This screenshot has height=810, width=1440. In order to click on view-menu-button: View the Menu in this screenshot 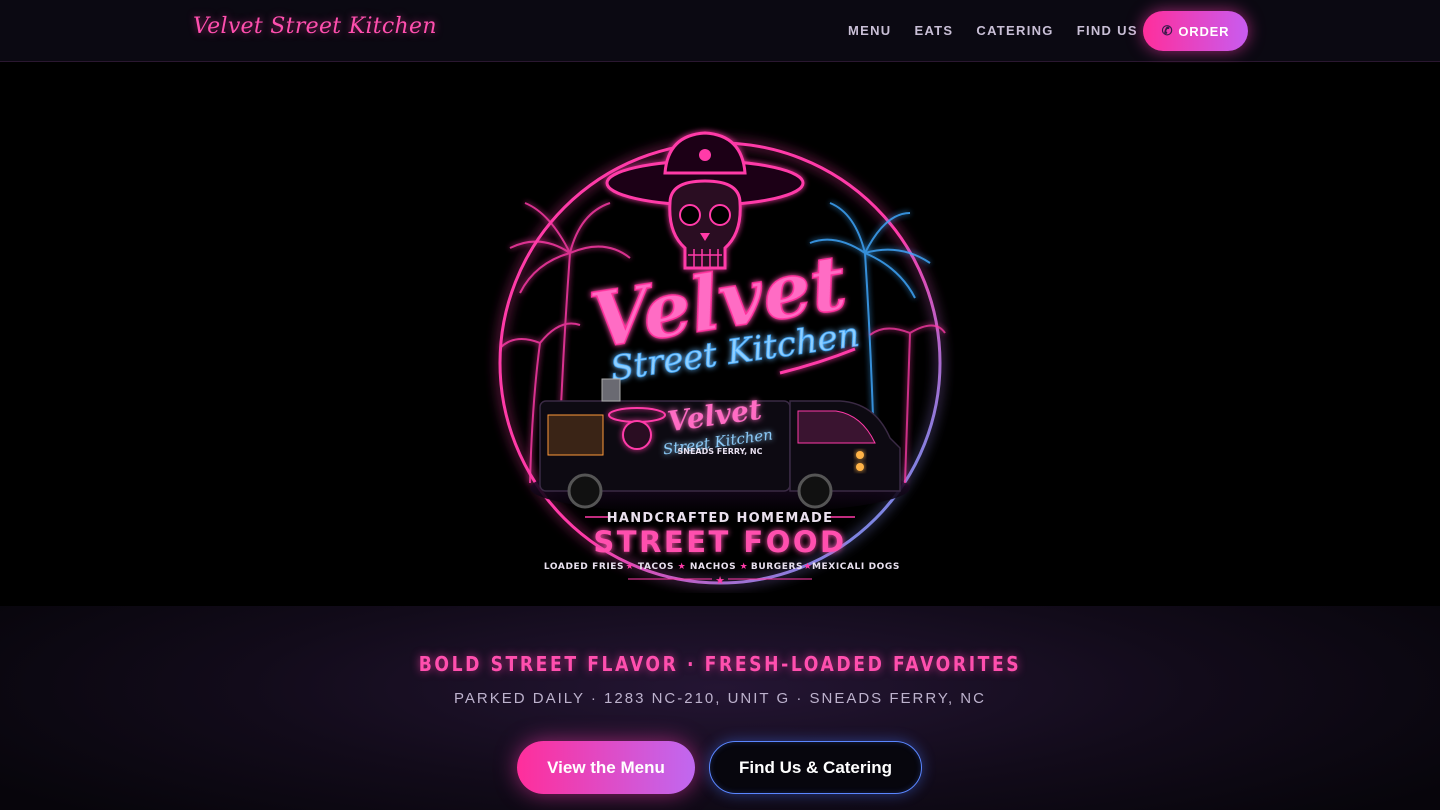, I will do `click(606, 767)`.